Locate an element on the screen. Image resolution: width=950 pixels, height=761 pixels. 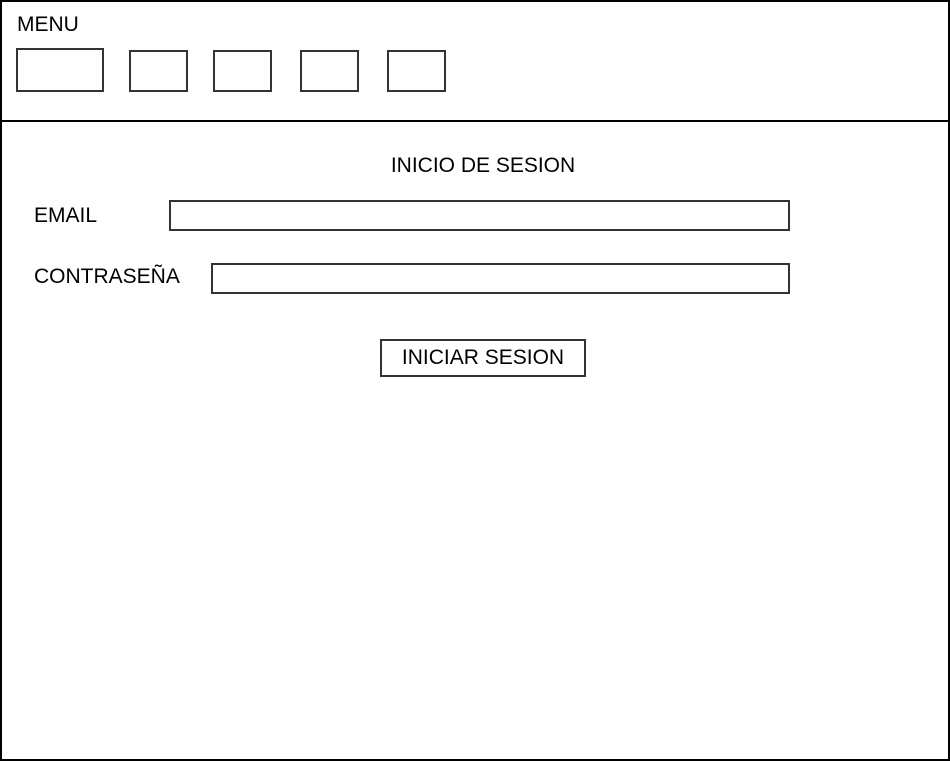
header-divider is located at coordinates (475, 121).